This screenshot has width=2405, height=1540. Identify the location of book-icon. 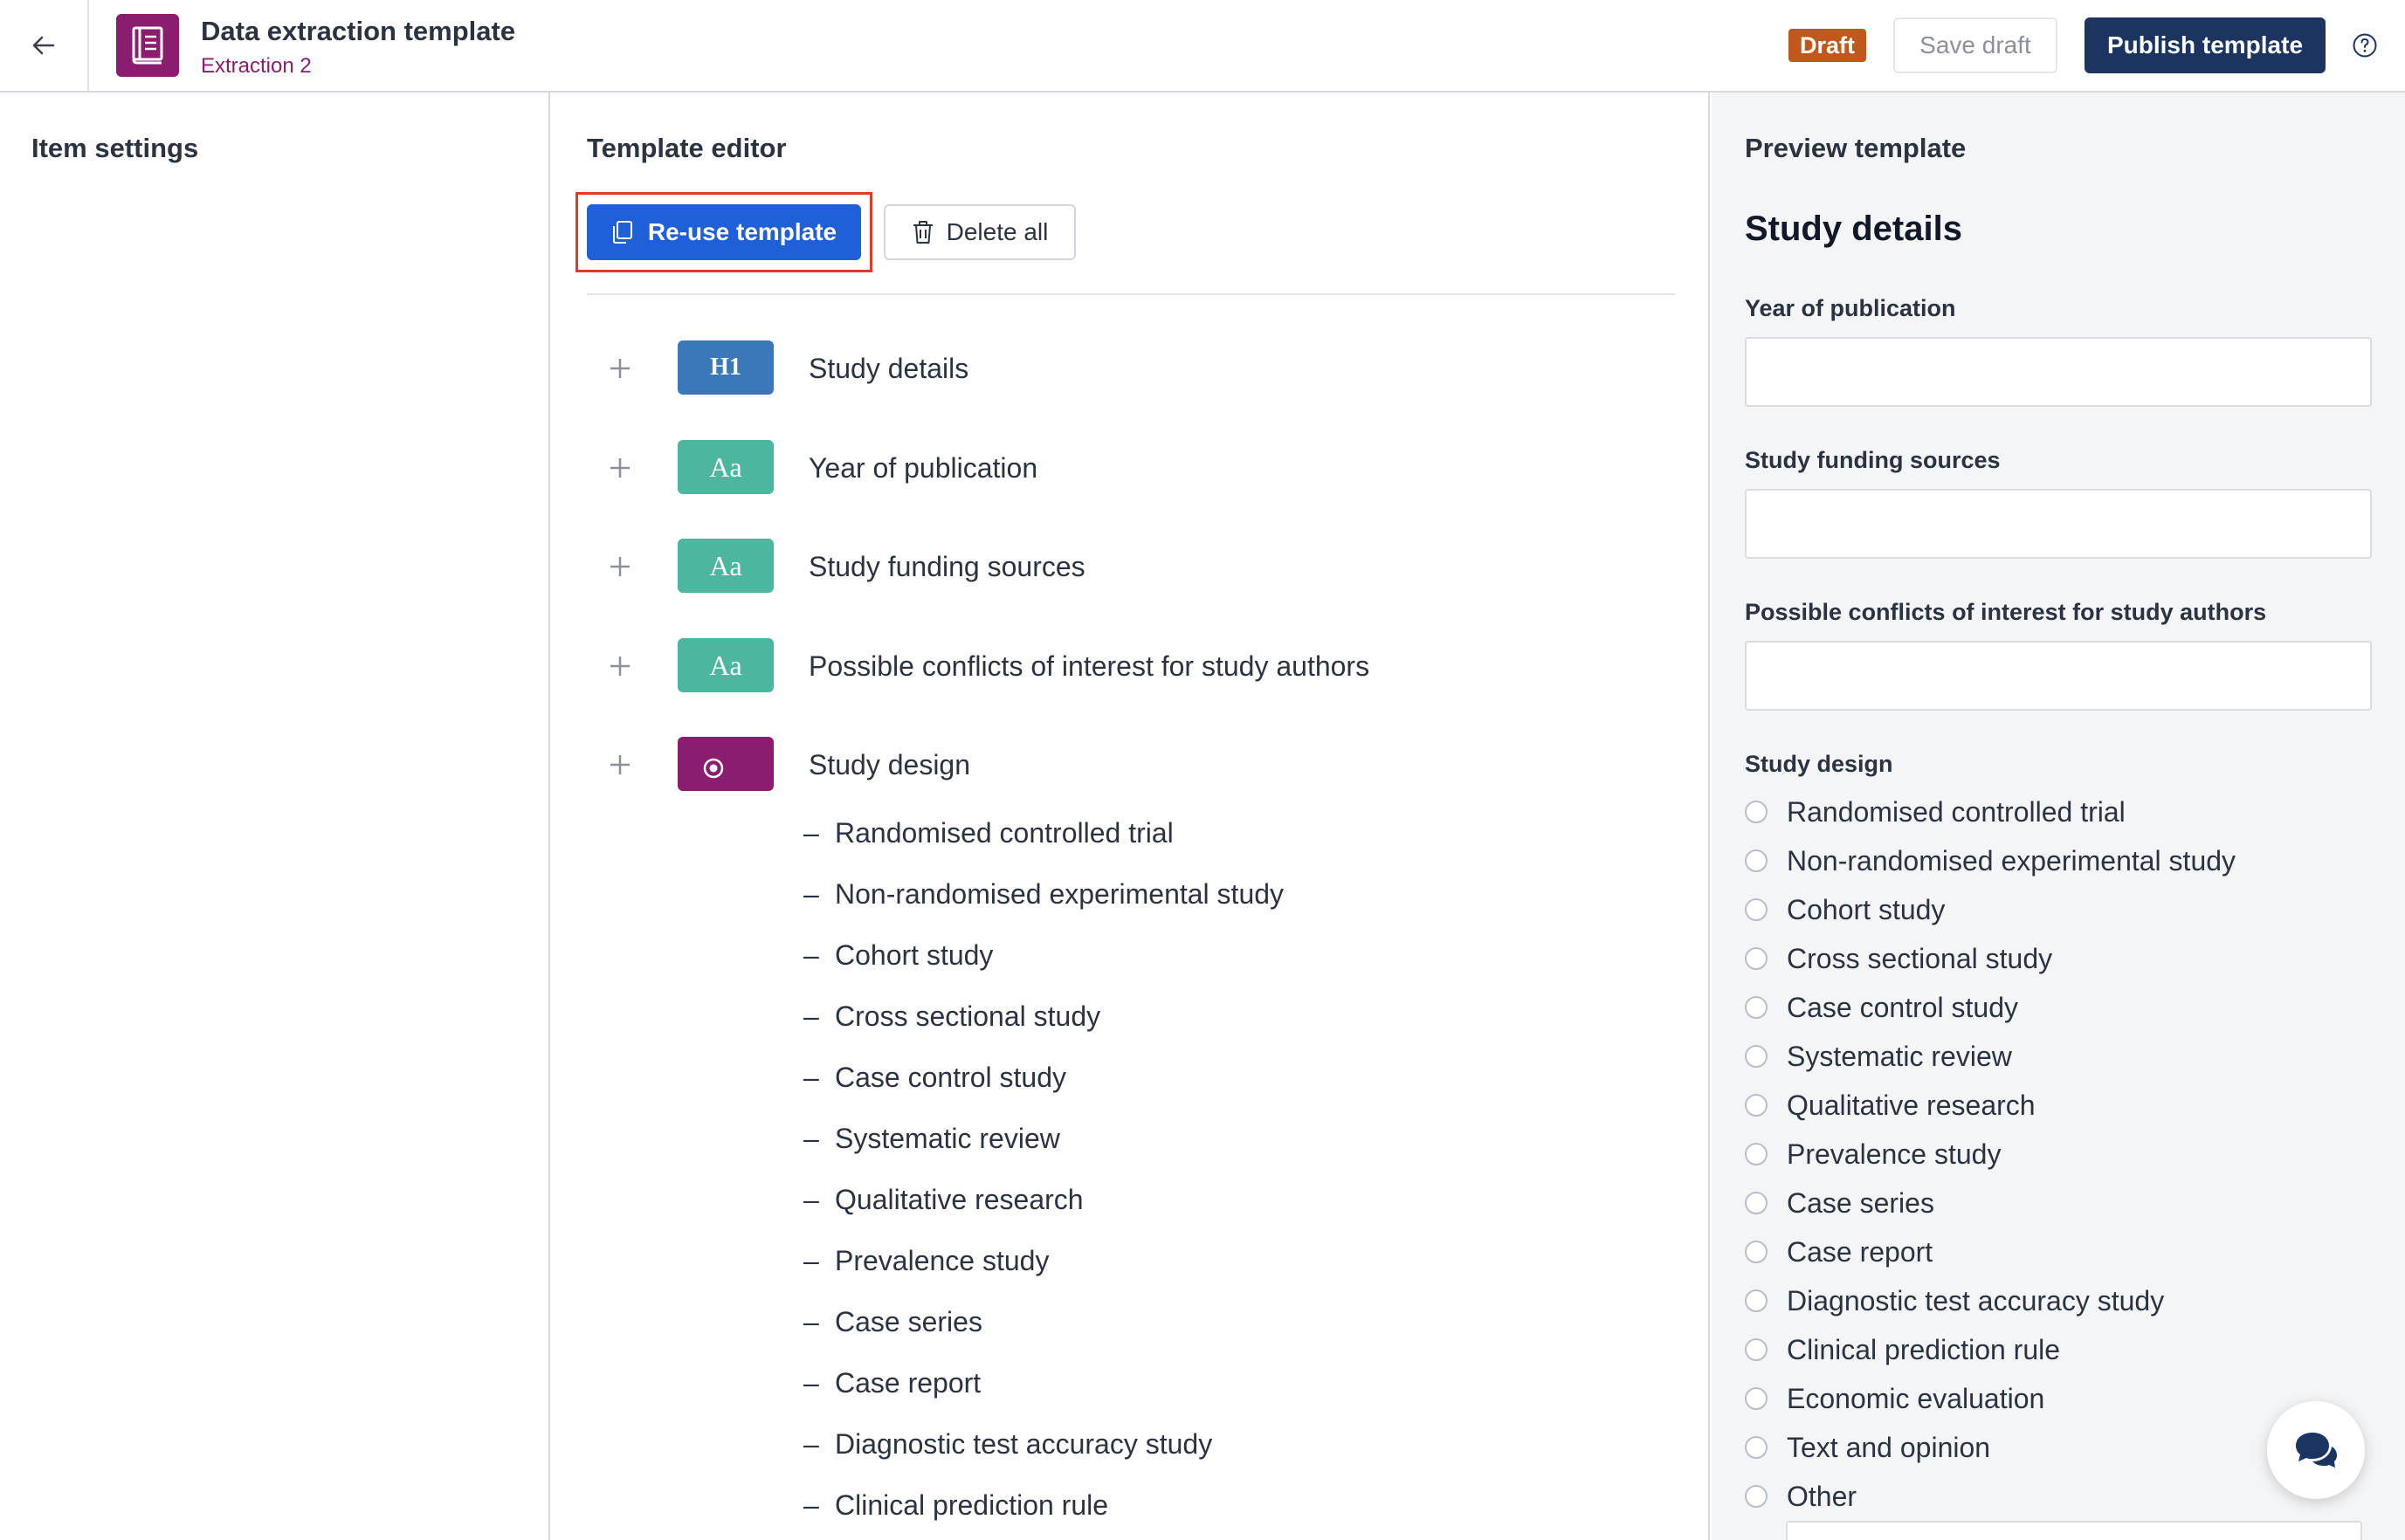
(147, 45).